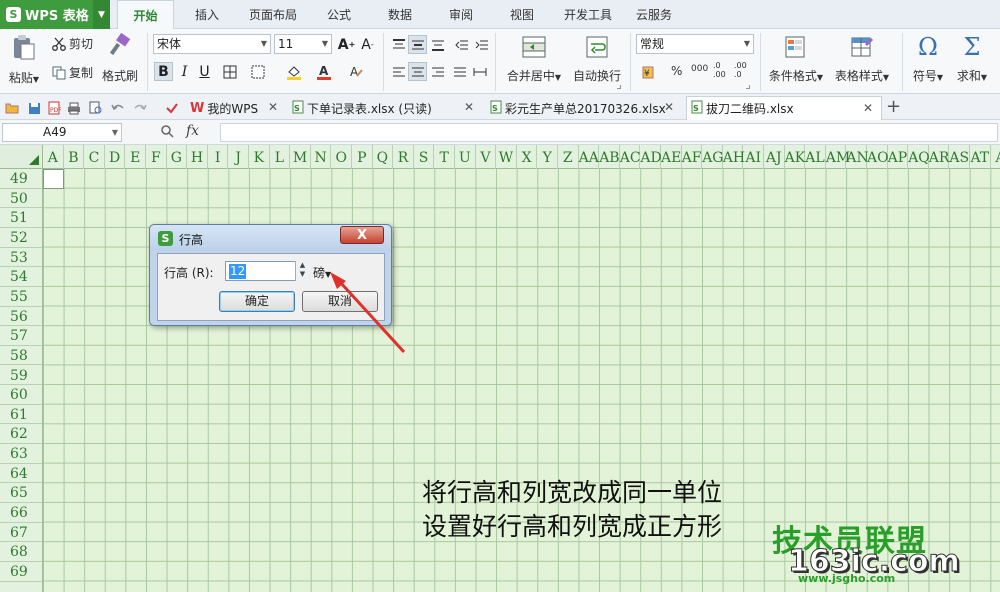 The height and width of the screenshot is (592, 1000). I want to click on caption-line: 将行高和列宽改成同一单位, so click(572, 492).